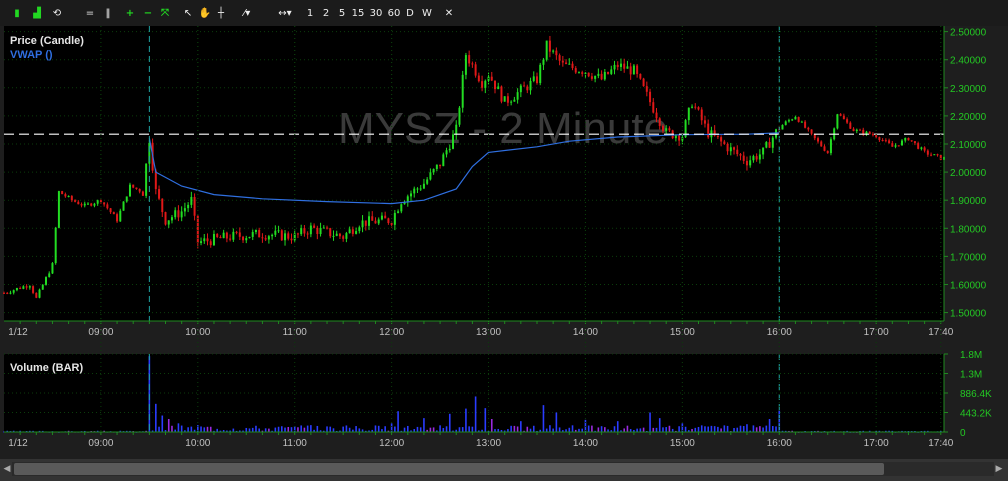 The image size is (1008, 481). Describe the element at coordinates (968, 201) in the screenshot. I see `price-y-tick-label: 1.90000` at that location.